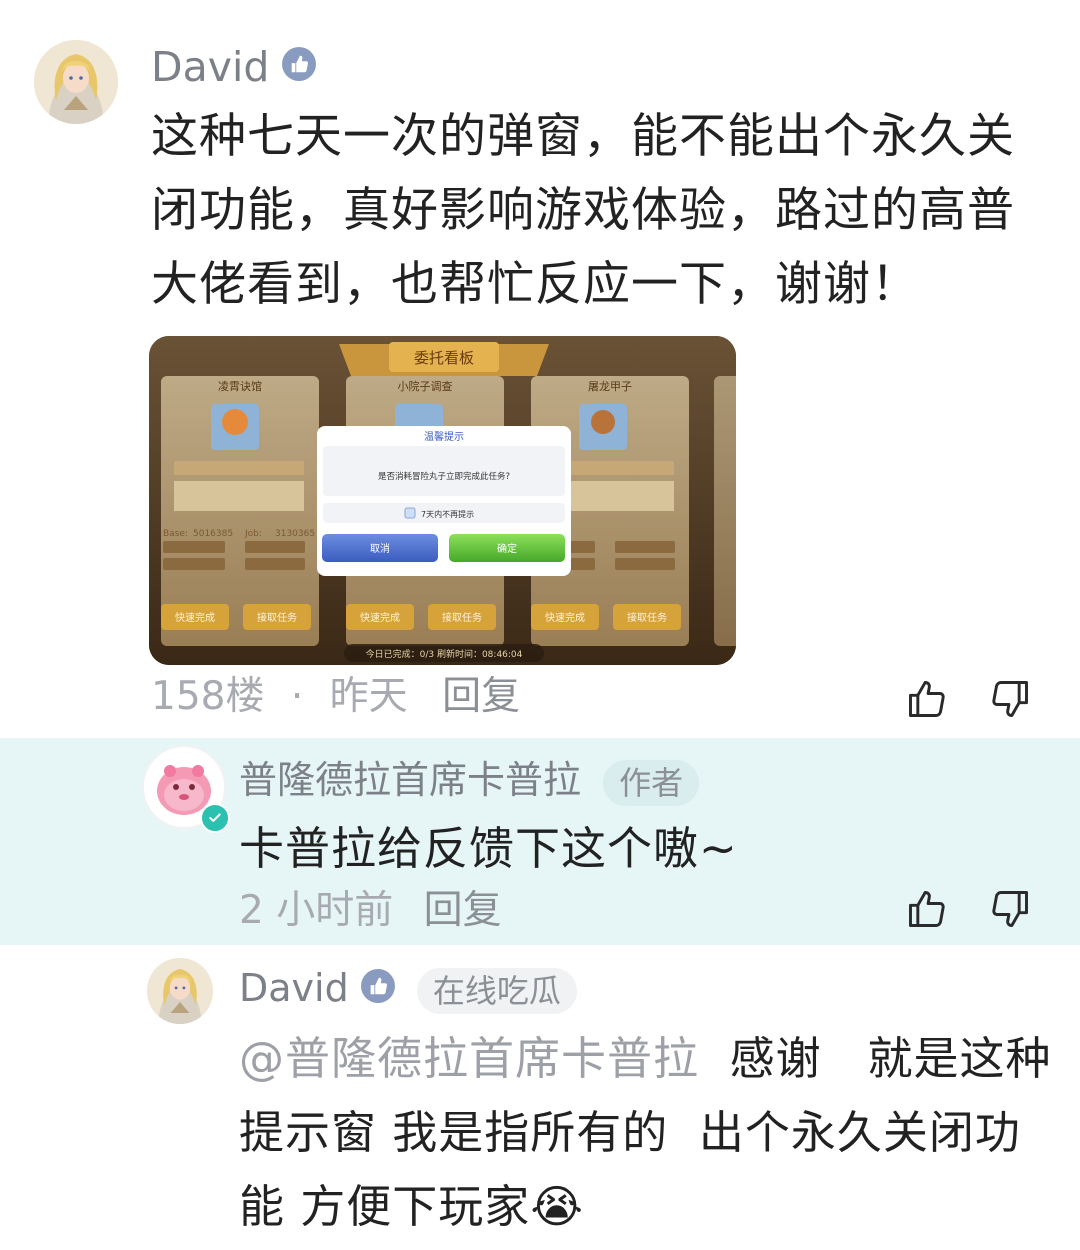 The width and height of the screenshot is (1080, 1250). I want to click on author-name: 普隆德拉首席卡普拉 作者, so click(469, 780).